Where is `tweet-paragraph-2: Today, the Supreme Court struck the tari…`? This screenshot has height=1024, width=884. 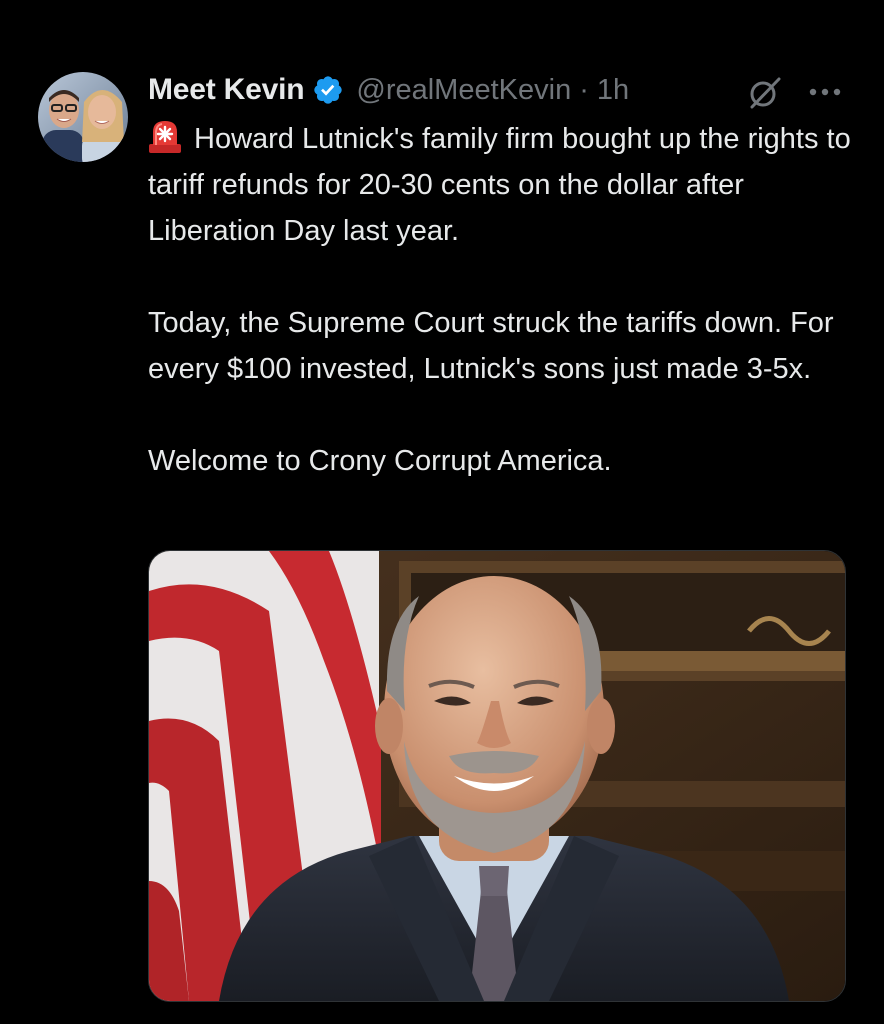 tweet-paragraph-2: Today, the Supreme Court struck the tari… is located at coordinates (491, 346).